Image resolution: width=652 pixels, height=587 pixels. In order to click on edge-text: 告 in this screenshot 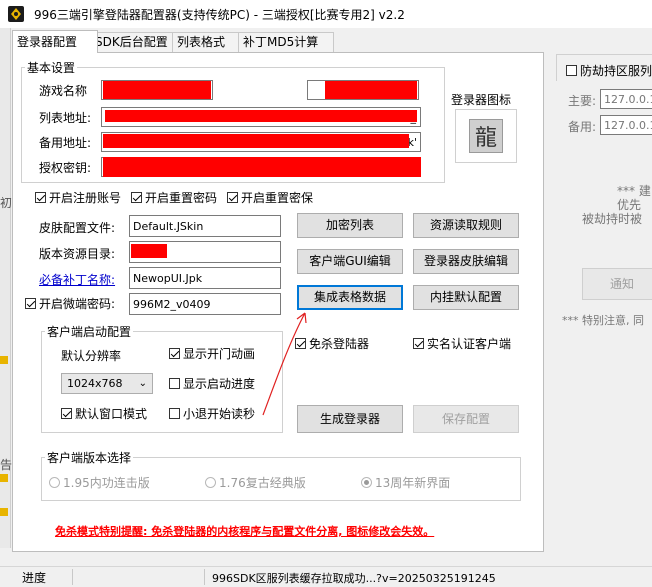, I will do `click(6, 465)`.